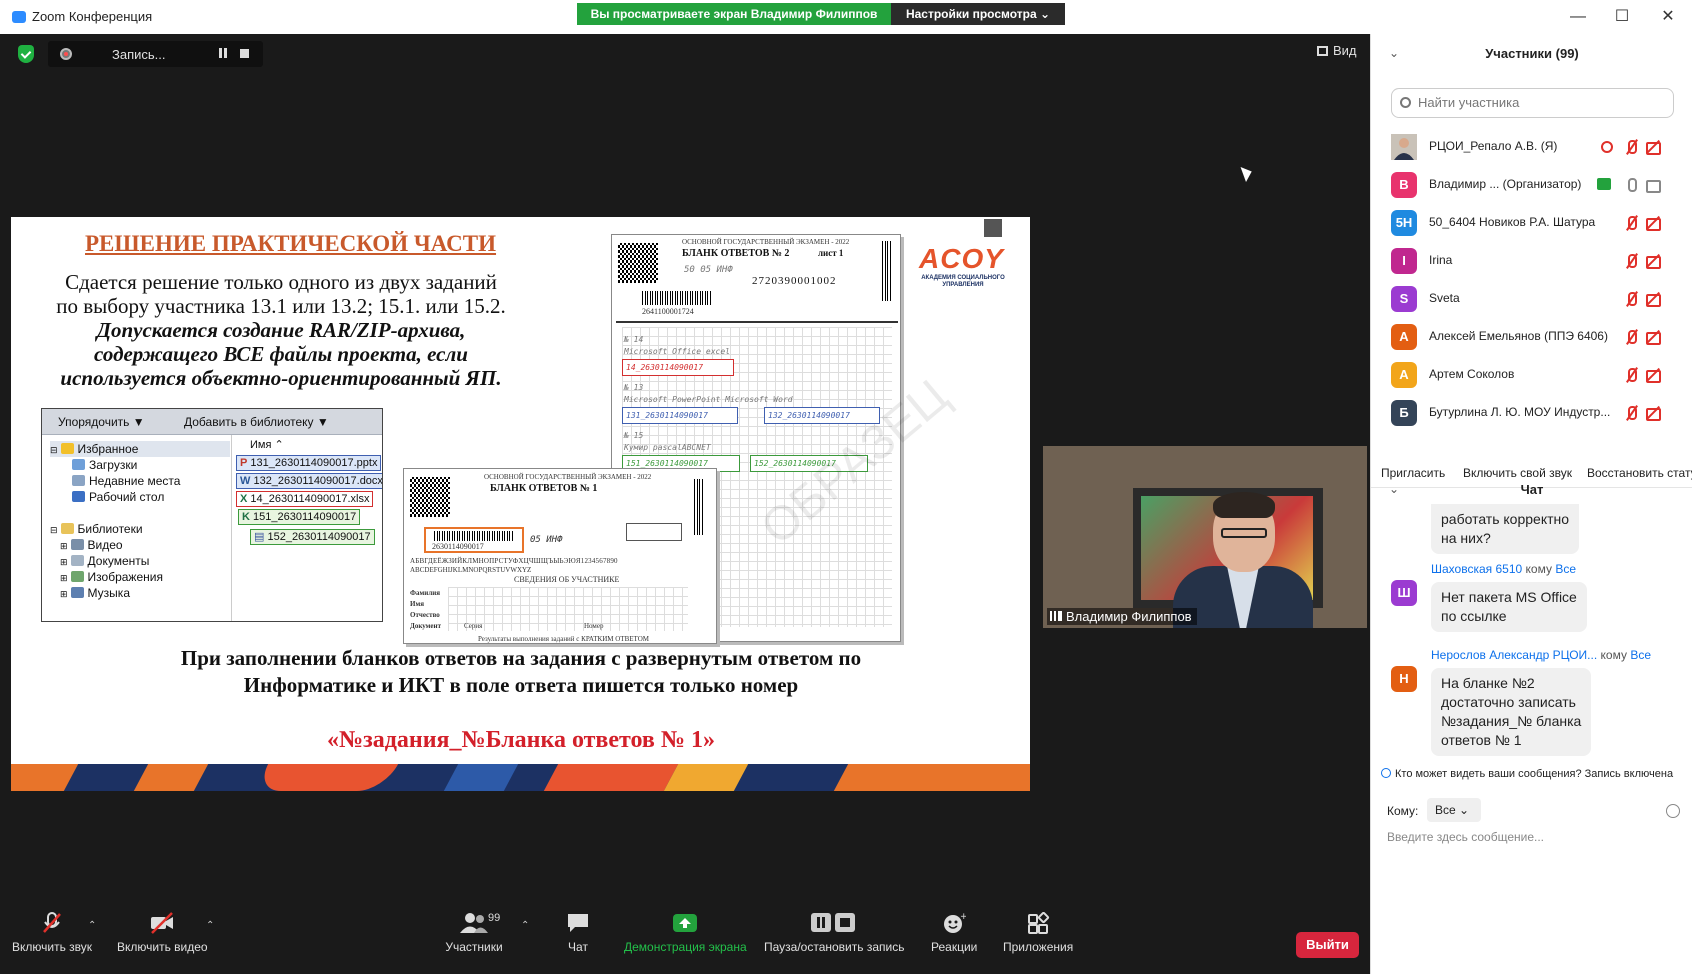 Image resolution: width=1692 pixels, height=974 pixels. What do you see at coordinates (1653, 185) in the screenshot?
I see `camera-icon` at bounding box center [1653, 185].